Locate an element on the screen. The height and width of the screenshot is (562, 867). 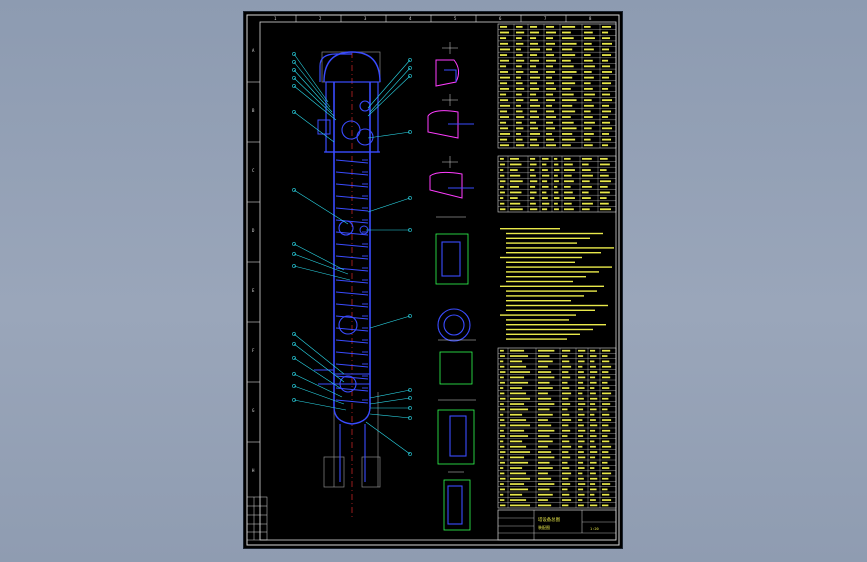
tray-plate is located at coordinates (352, 293).